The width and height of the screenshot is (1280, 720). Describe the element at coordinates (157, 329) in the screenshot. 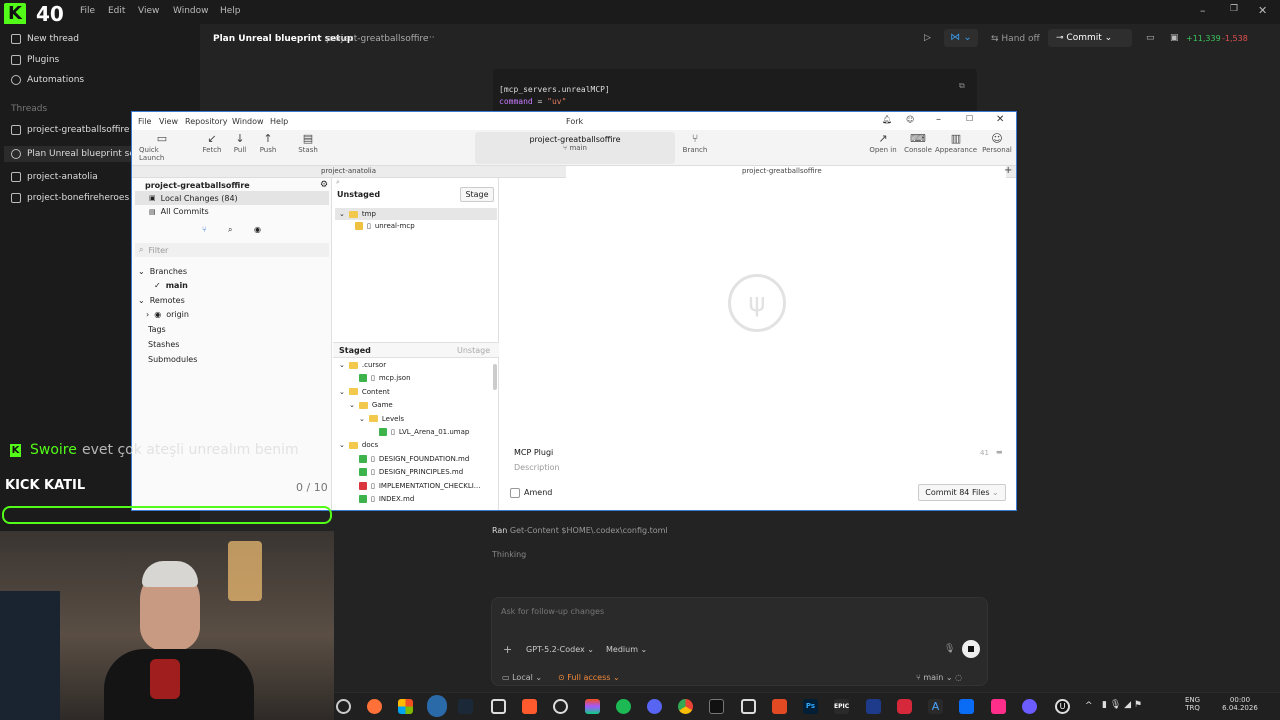

I see `tags-section: Tags` at that location.